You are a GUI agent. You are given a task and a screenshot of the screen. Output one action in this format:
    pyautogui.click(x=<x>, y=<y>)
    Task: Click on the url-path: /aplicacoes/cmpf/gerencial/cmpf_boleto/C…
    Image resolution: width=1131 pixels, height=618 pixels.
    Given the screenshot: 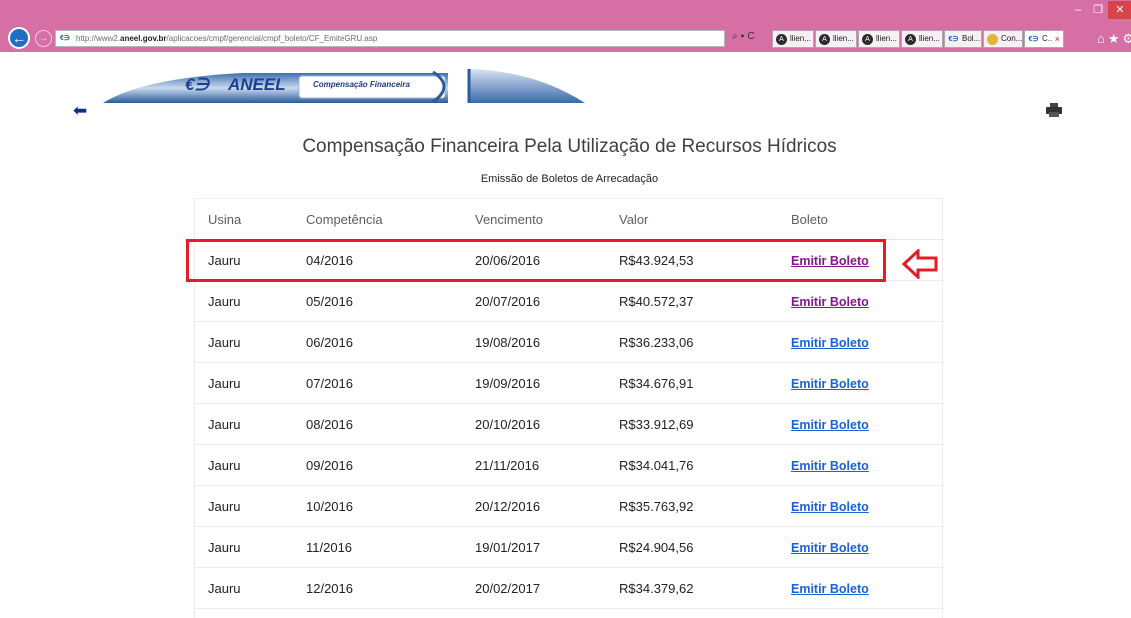 What is the action you would take?
    pyautogui.click(x=272, y=38)
    